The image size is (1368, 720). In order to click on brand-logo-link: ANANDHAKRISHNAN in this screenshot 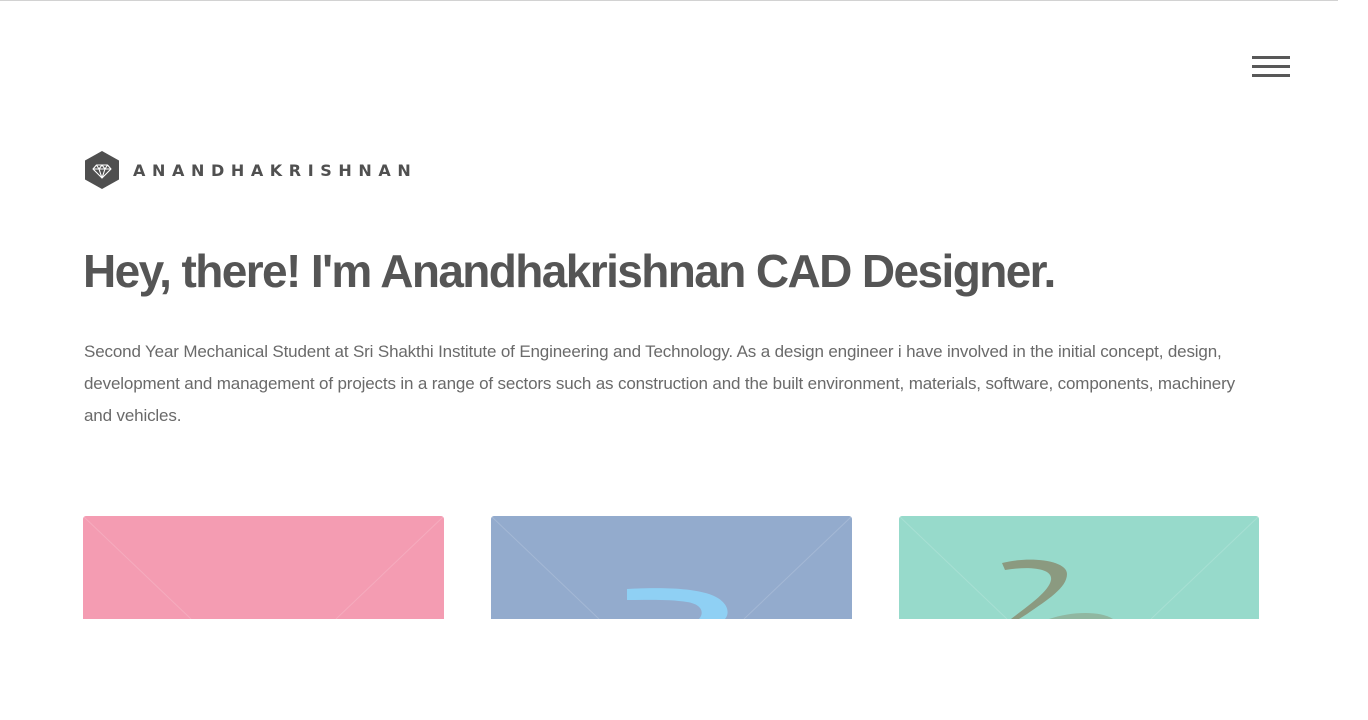, I will do `click(250, 170)`.